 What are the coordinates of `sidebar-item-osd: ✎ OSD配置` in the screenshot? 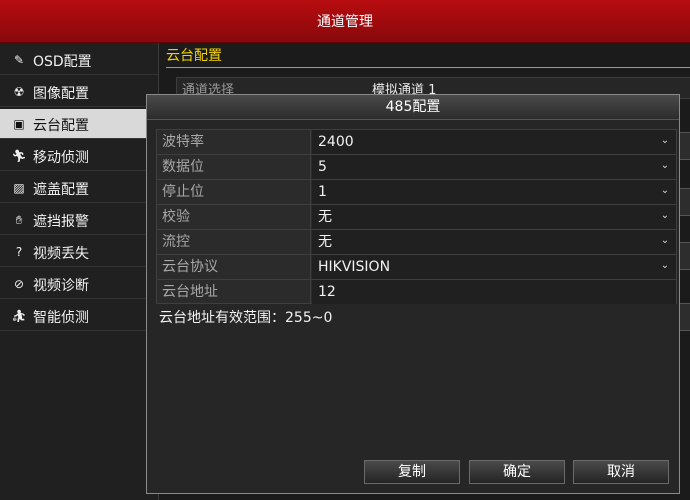 It's located at (79, 60).